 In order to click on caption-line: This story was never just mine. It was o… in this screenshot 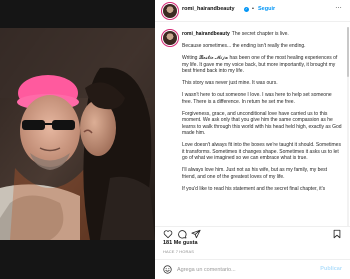, I will do `click(230, 83)`.